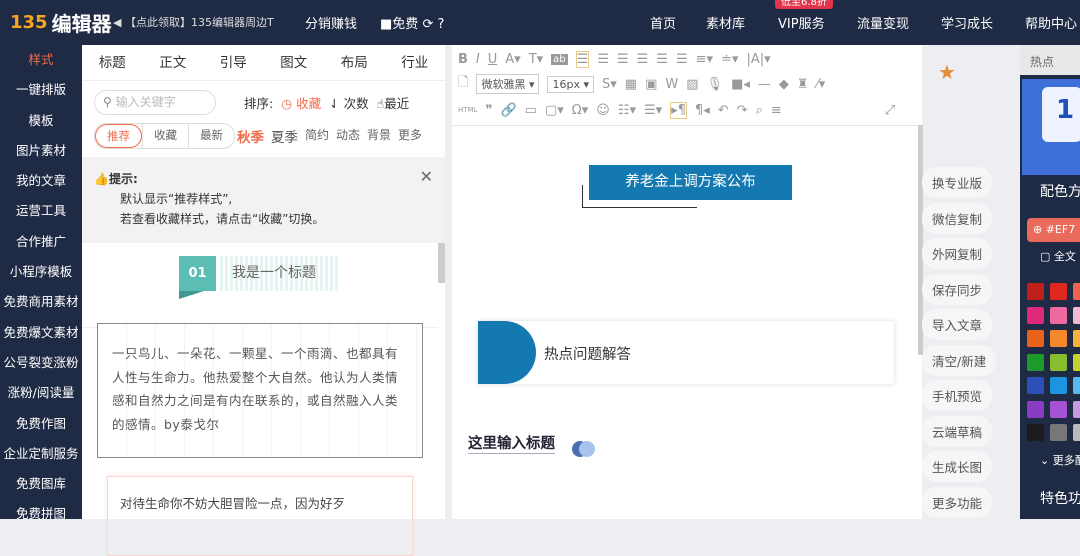  What do you see at coordinates (623, 59) in the screenshot?
I see `align-right-icon: ☰` at bounding box center [623, 59].